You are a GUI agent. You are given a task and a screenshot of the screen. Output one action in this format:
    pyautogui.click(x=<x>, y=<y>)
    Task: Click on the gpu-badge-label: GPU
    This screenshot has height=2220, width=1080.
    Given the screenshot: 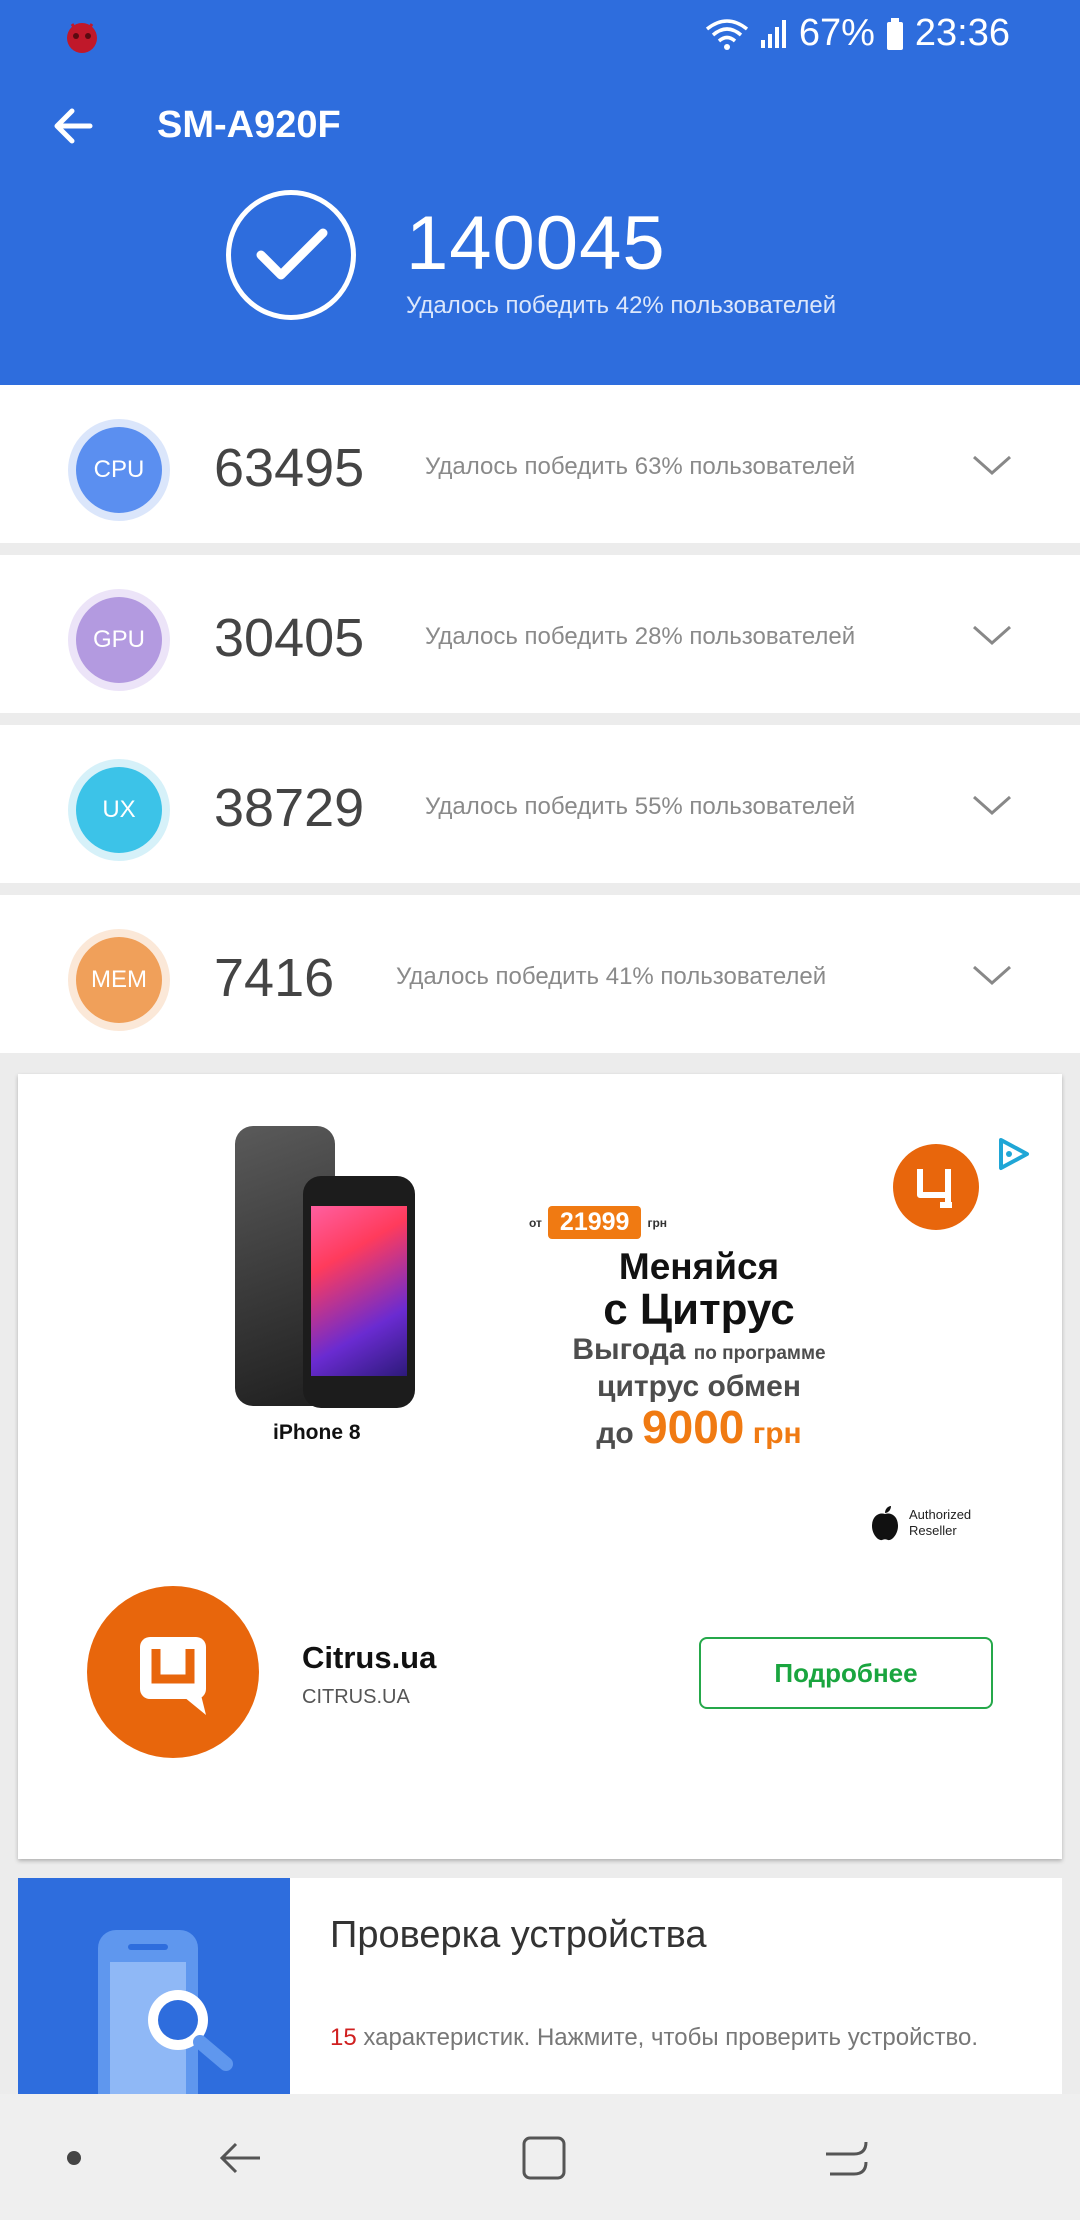 What is the action you would take?
    pyautogui.click(x=119, y=640)
    